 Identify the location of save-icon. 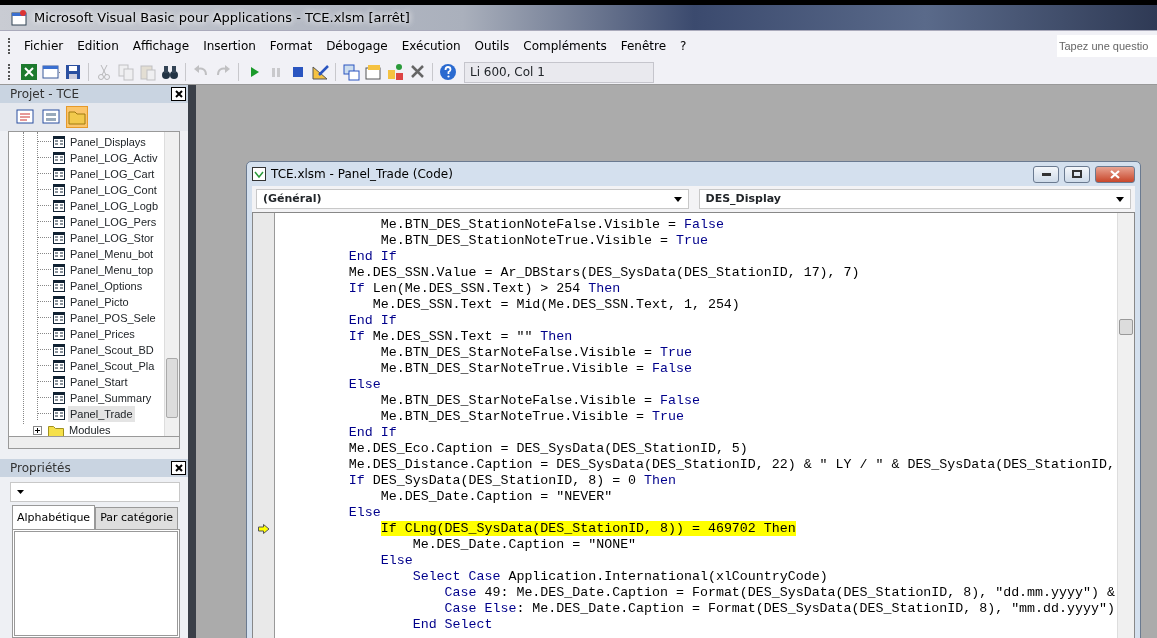
(73, 72).